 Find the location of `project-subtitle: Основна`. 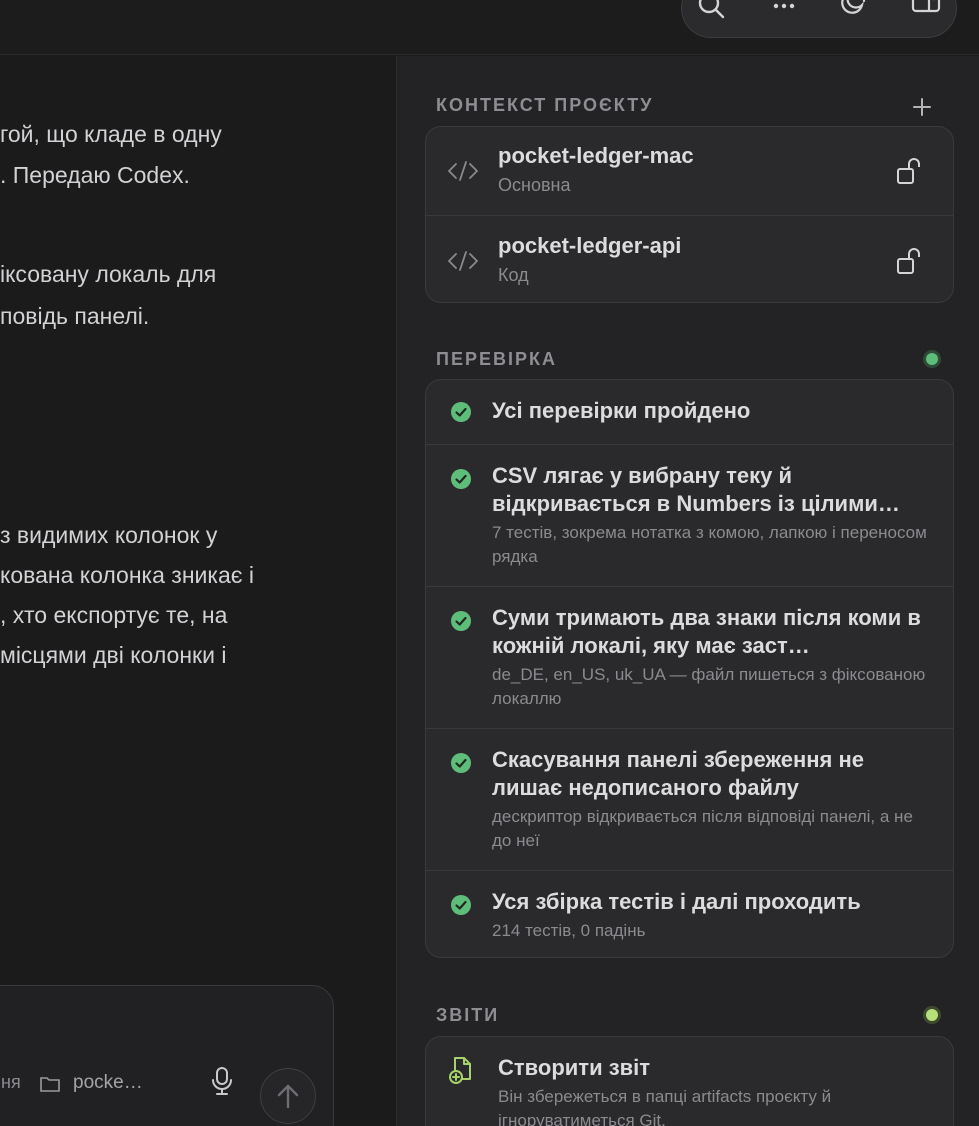

project-subtitle: Основна is located at coordinates (534, 185).